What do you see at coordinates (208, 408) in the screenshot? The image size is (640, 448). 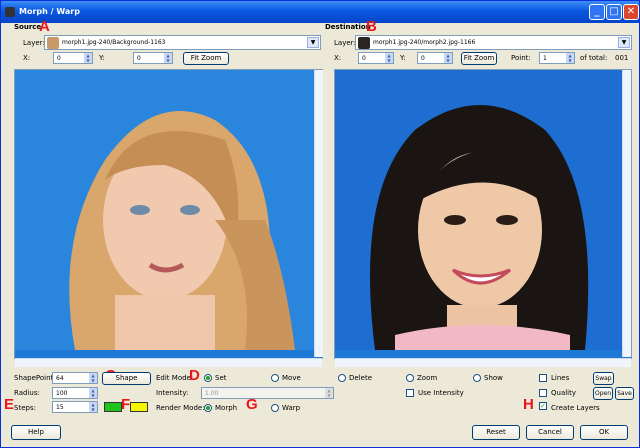 I see `morph-radio` at bounding box center [208, 408].